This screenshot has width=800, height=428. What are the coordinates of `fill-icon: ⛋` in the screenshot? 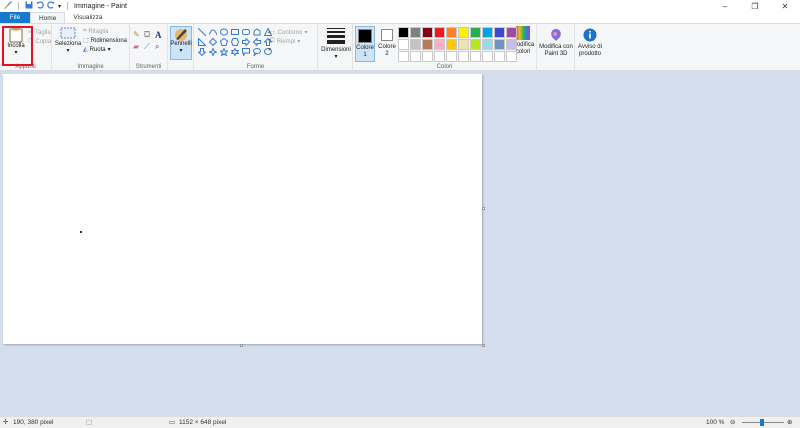 It's located at (149, 36).